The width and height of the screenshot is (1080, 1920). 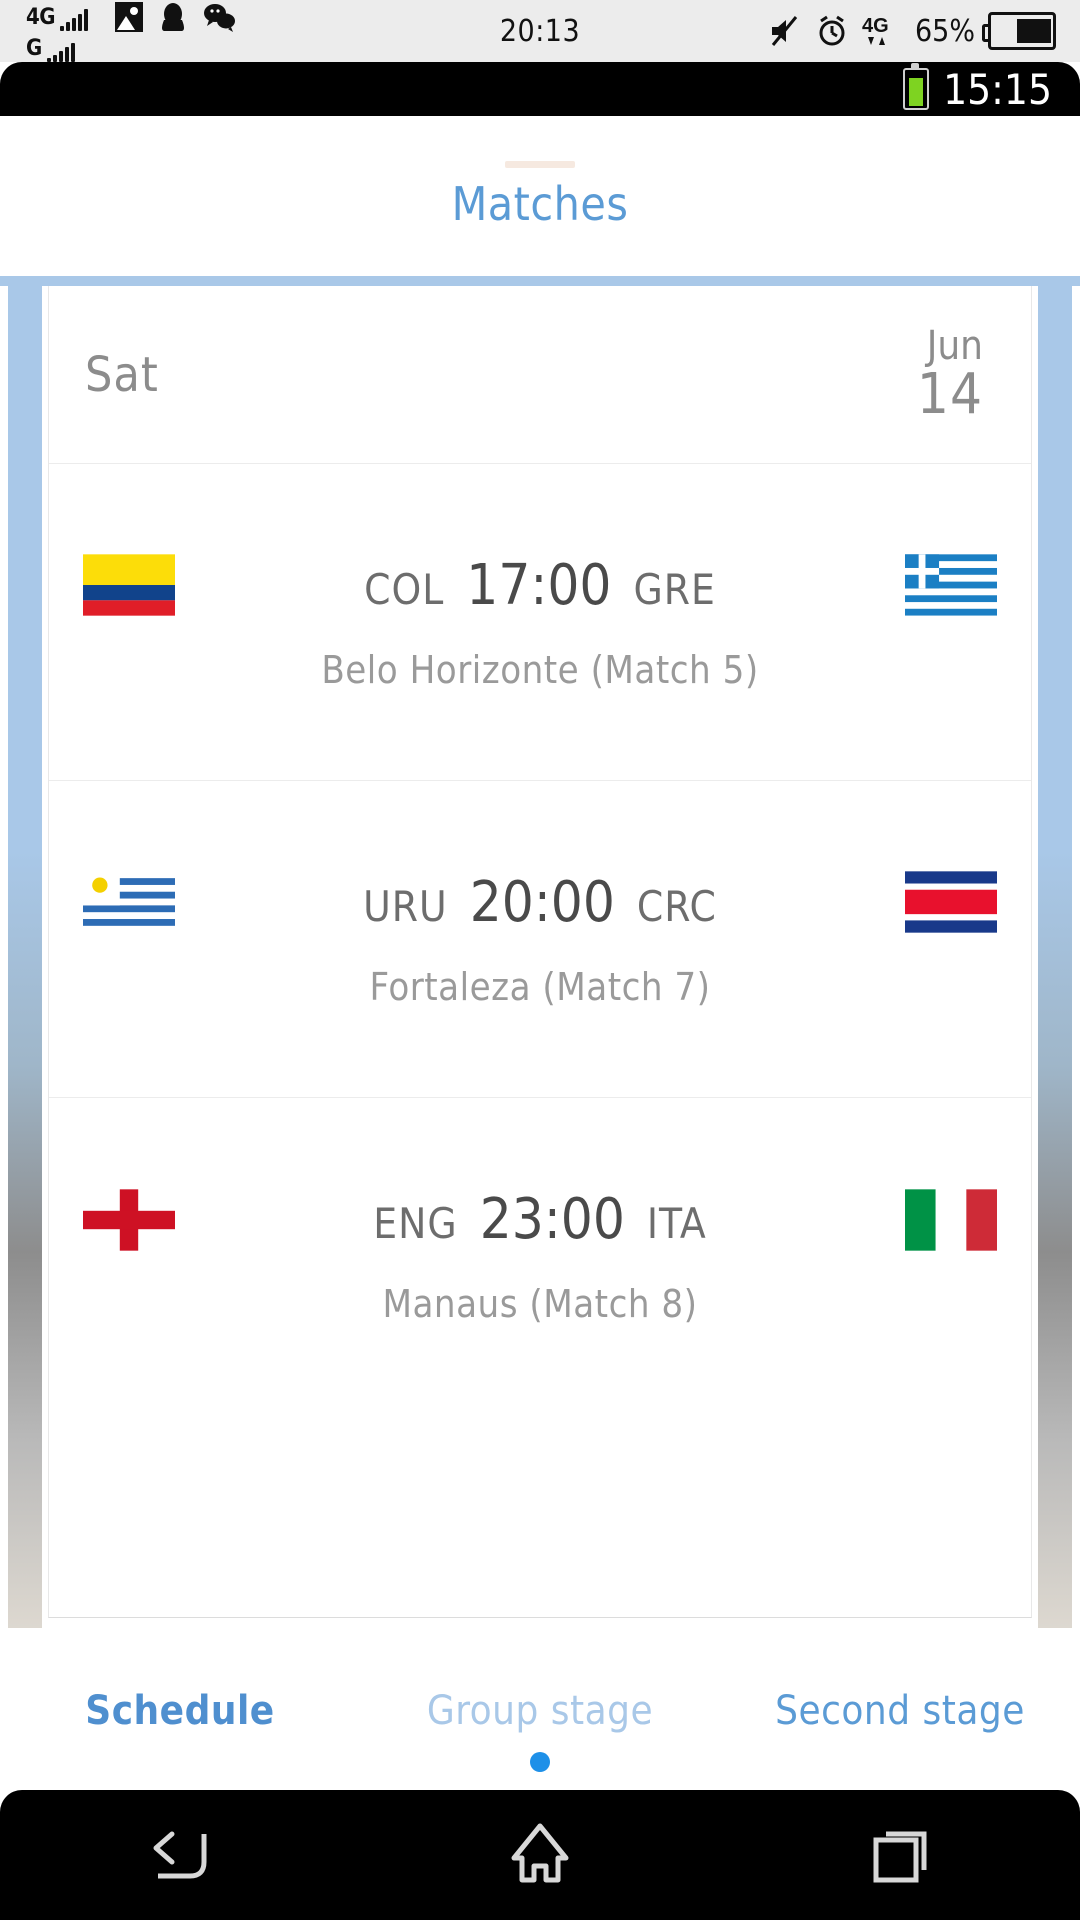 I want to click on battery-icon, so click(x=1019, y=31).